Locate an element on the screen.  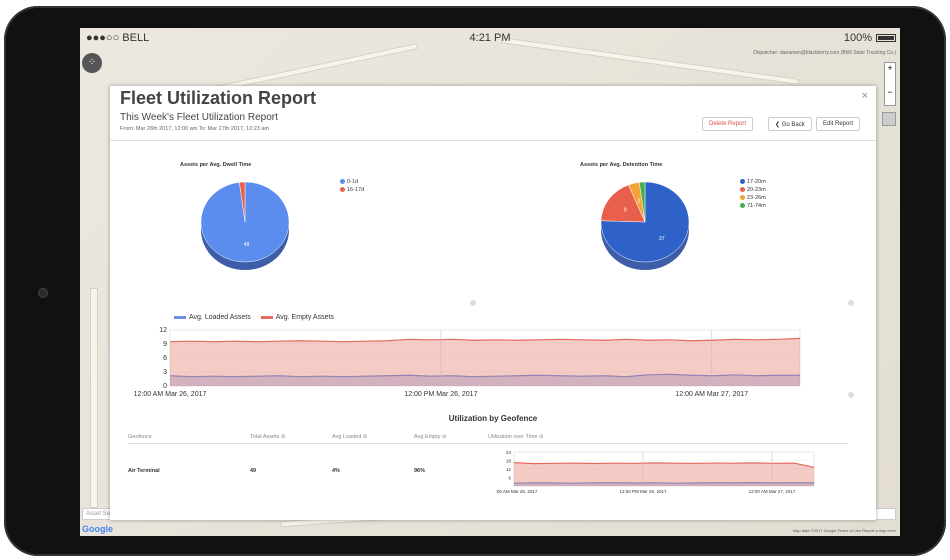
cell-empty: 96% is located at coordinates (420, 471).